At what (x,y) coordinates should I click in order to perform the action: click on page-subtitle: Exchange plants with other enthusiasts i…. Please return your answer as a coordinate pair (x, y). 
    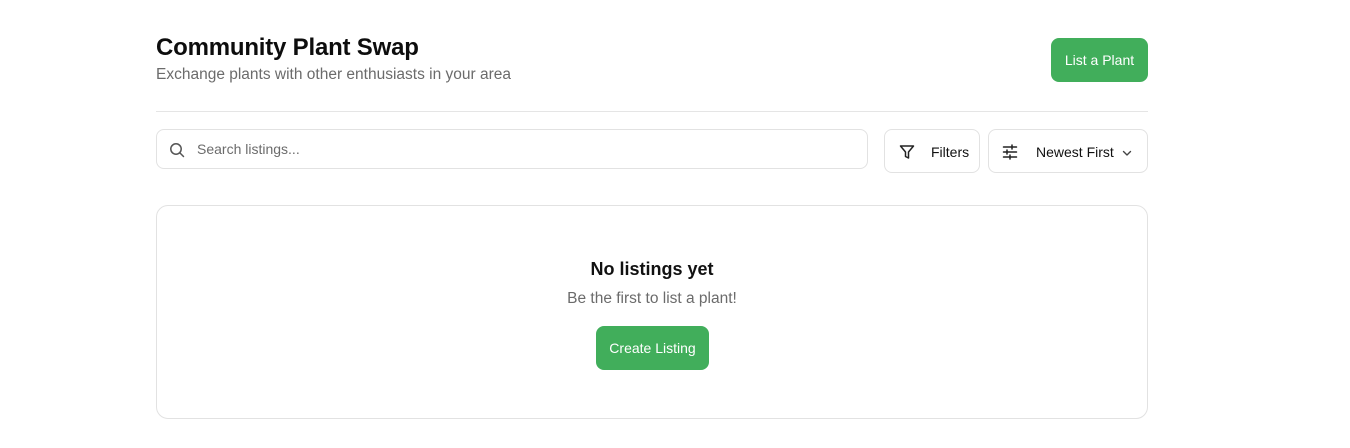
    Looking at the image, I should click on (333, 74).